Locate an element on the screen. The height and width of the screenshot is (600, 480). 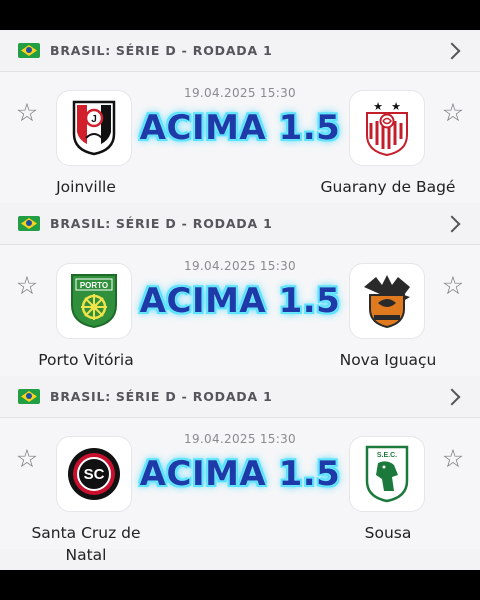
svg-text: S.E.C. is located at coordinates (387, 455).